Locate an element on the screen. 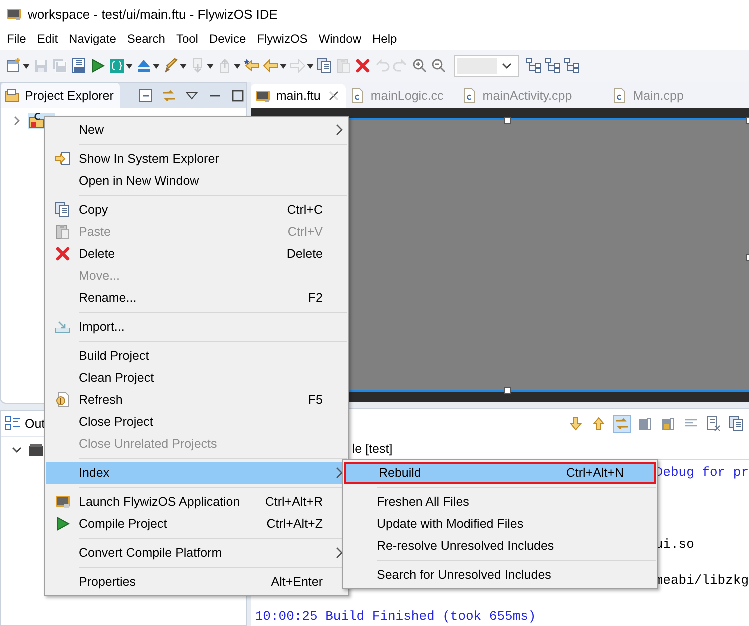  back-arrow-icon is located at coordinates (252, 66).